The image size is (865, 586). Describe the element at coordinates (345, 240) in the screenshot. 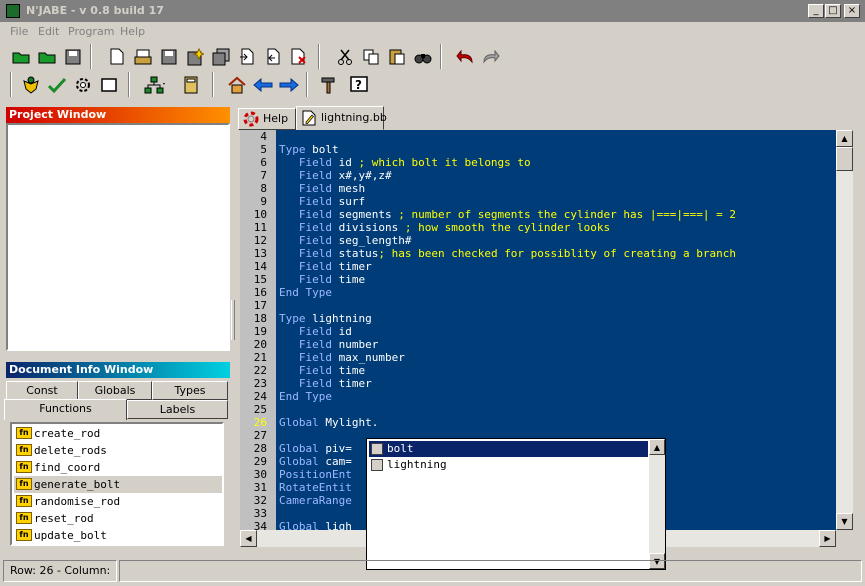

I see `code-text: Field seg_length#` at that location.